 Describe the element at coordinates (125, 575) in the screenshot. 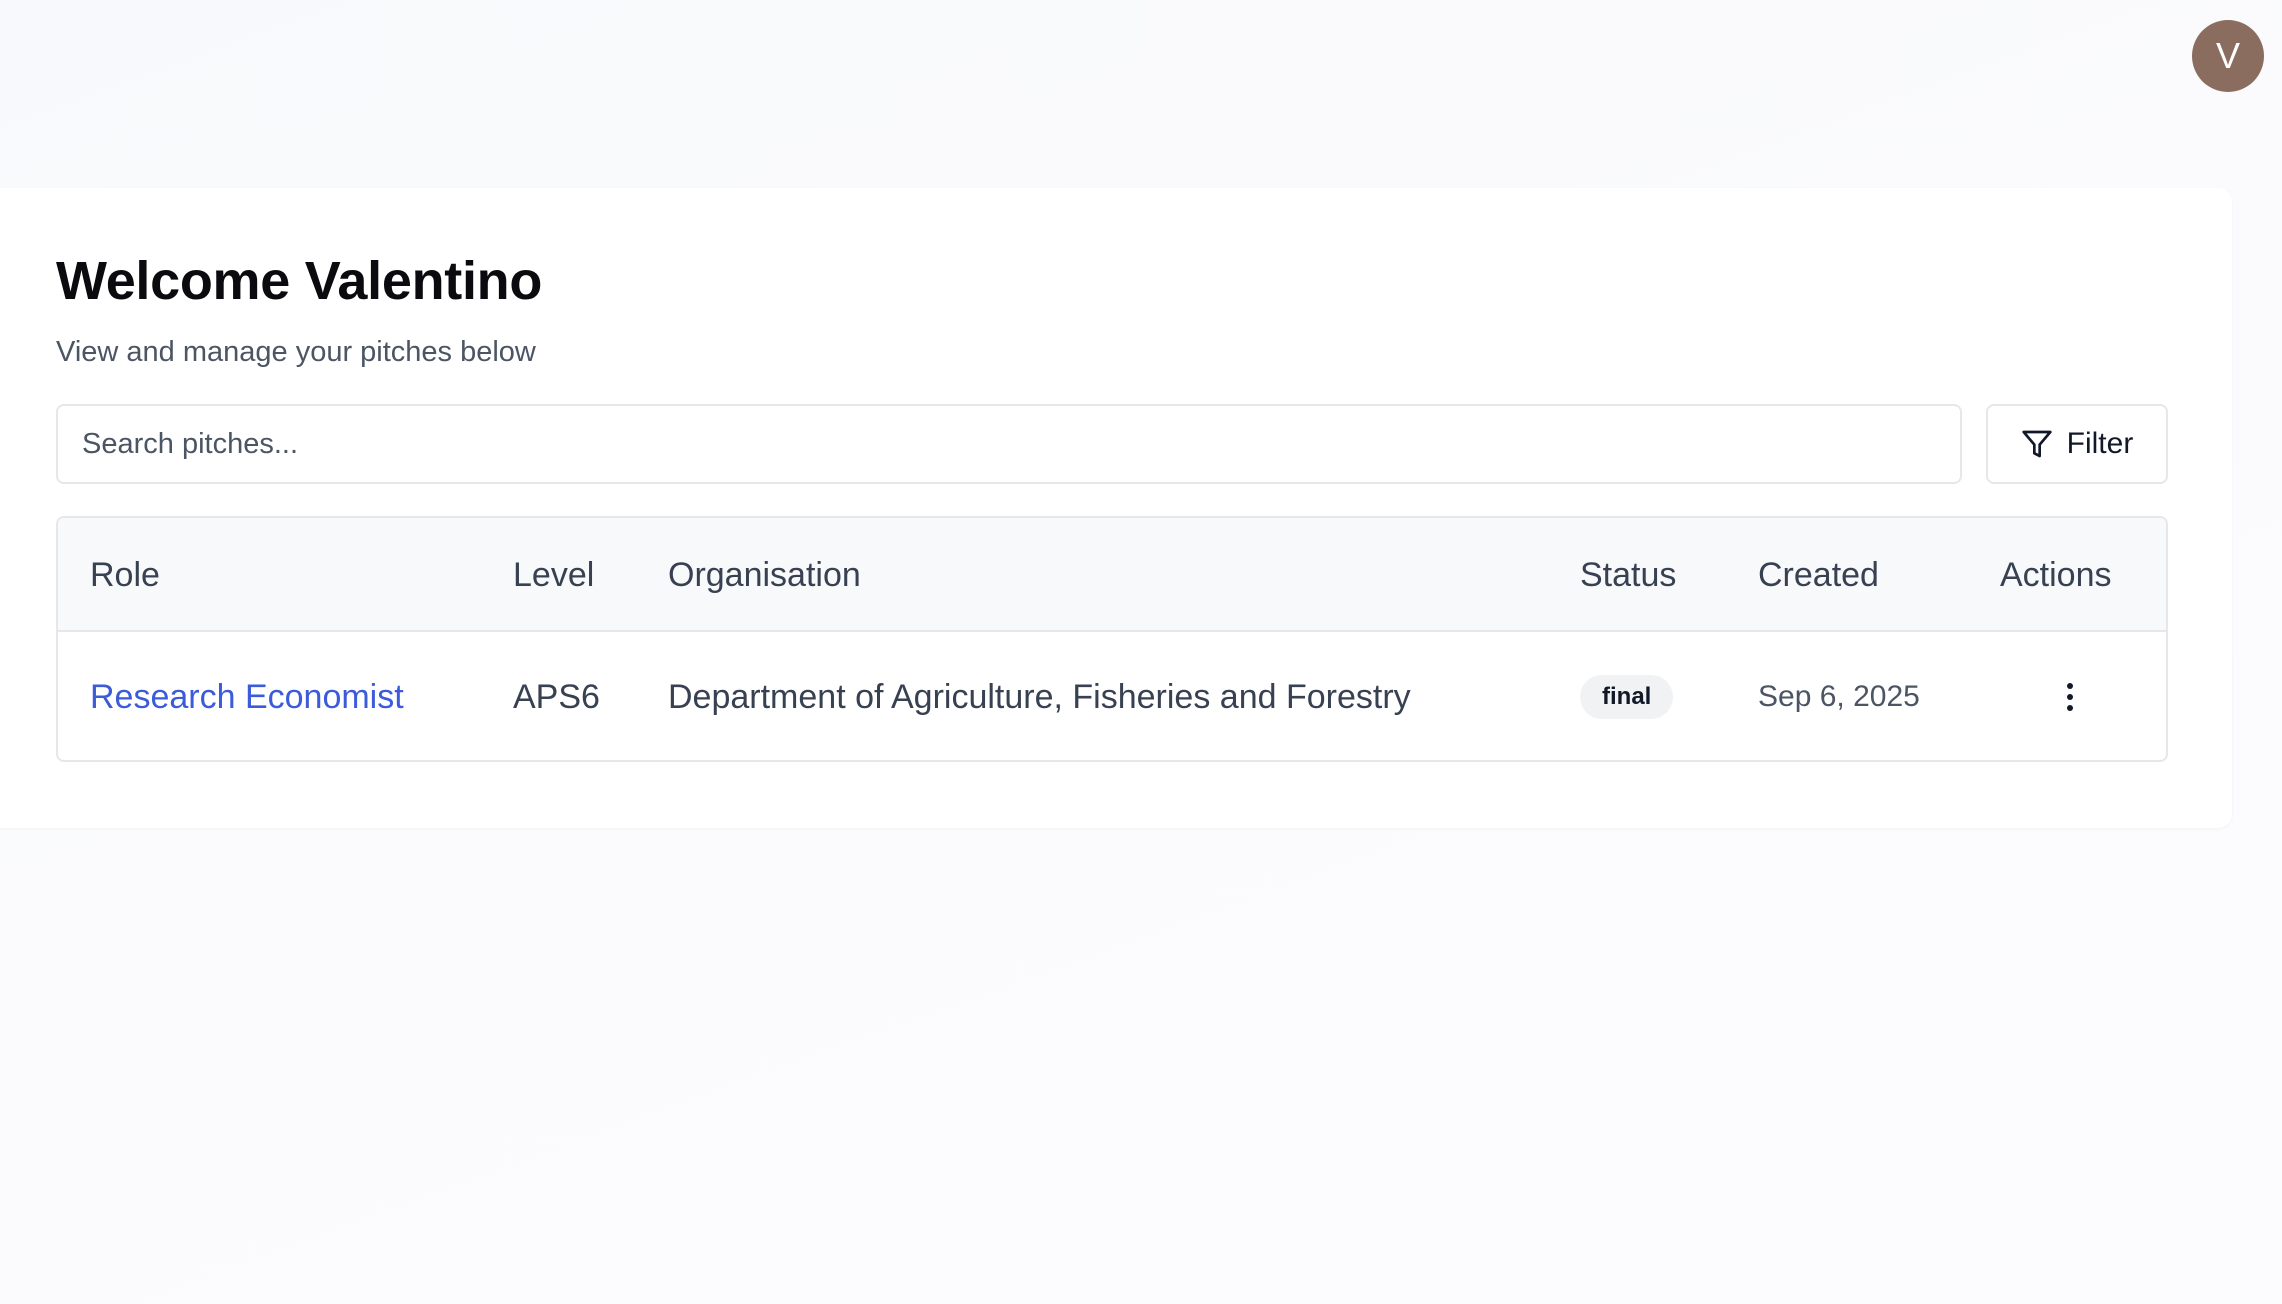

I see `column-header-role: Role` at that location.